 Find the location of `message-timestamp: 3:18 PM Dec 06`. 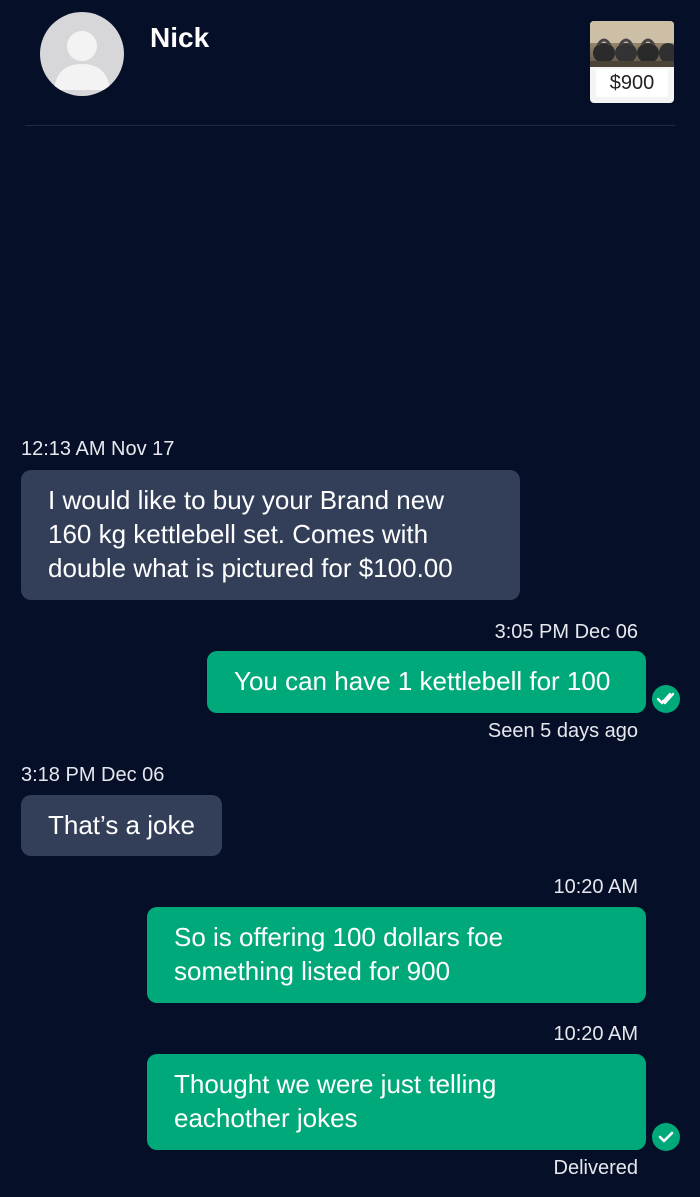

message-timestamp: 3:18 PM Dec 06 is located at coordinates (93, 775).